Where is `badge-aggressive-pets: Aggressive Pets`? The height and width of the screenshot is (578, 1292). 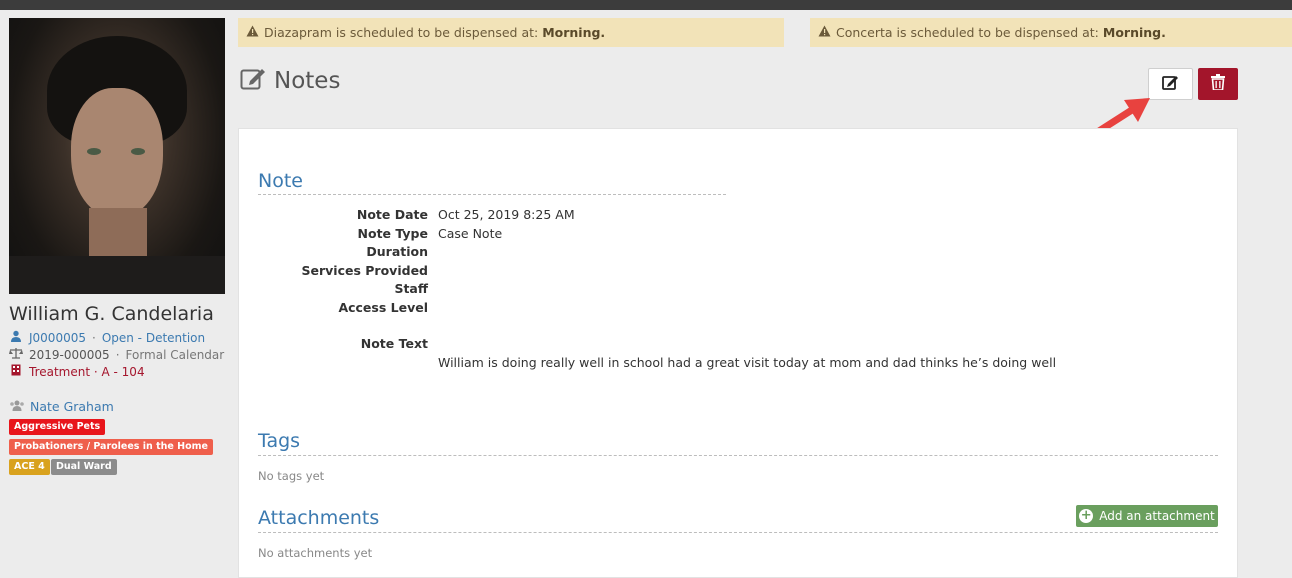
badge-aggressive-pets: Aggressive Pets is located at coordinates (57, 427).